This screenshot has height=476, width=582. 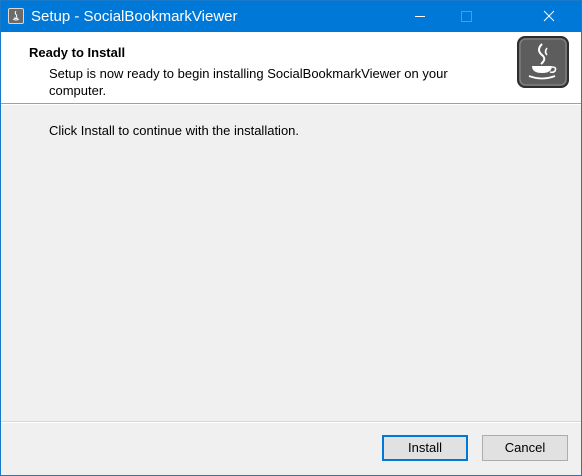 I want to click on maximize-button, so click(x=466, y=16).